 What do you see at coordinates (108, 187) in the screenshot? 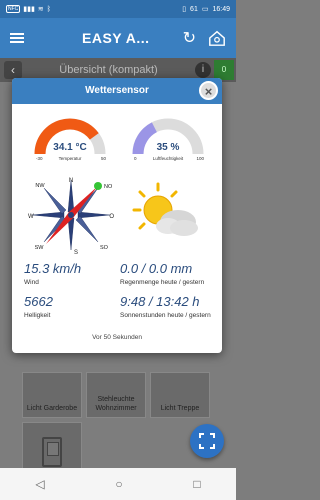
I see `compass-no: NO` at bounding box center [108, 187].